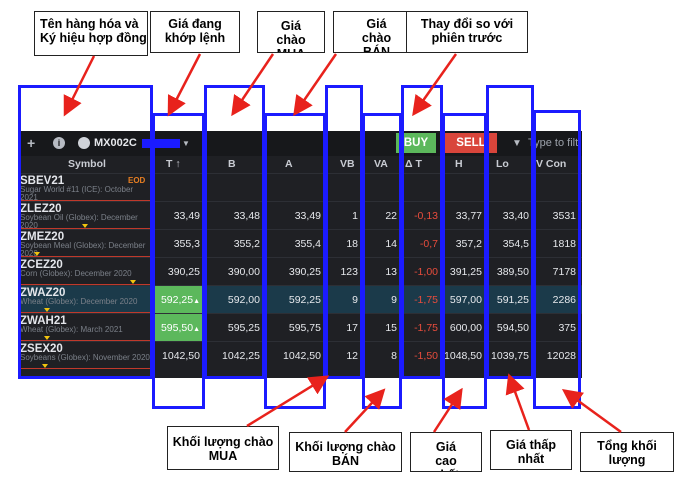  Describe the element at coordinates (509, 188) in the screenshot. I see `cell-lo` at that location.